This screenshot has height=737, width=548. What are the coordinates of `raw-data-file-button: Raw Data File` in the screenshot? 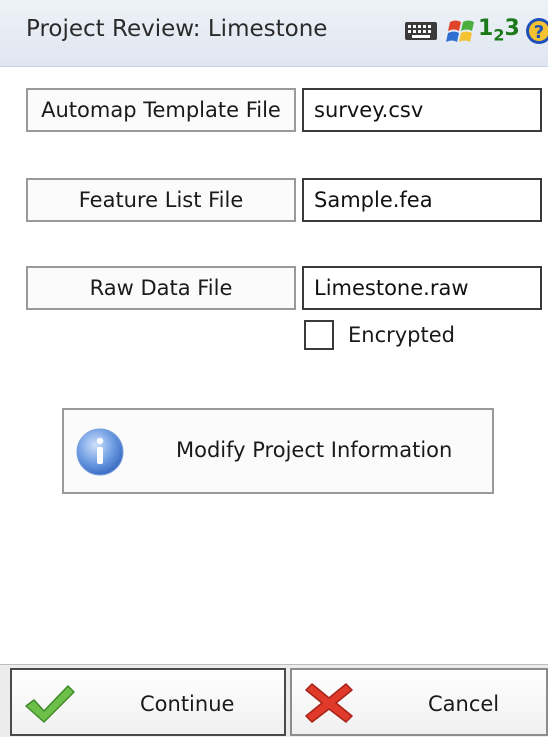 It's located at (161, 288).